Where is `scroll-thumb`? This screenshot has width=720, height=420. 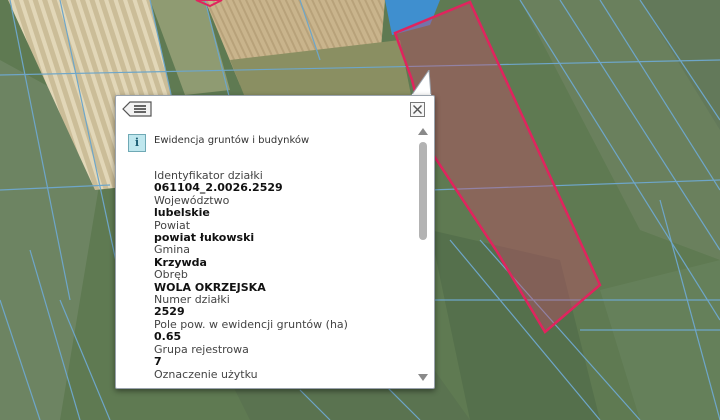 scroll-thumb is located at coordinates (423, 191).